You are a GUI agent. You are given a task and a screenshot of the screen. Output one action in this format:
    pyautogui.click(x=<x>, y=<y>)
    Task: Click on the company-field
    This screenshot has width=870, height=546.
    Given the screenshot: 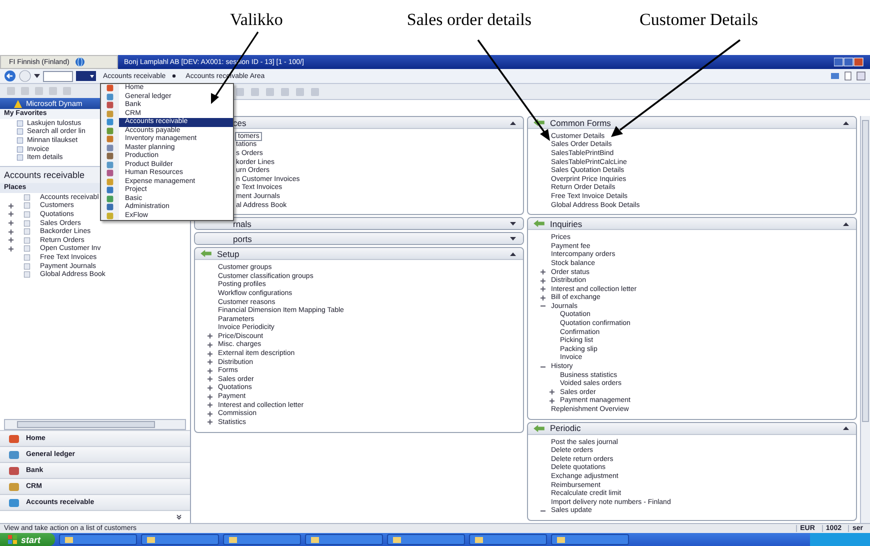 What is the action you would take?
    pyautogui.click(x=58, y=76)
    